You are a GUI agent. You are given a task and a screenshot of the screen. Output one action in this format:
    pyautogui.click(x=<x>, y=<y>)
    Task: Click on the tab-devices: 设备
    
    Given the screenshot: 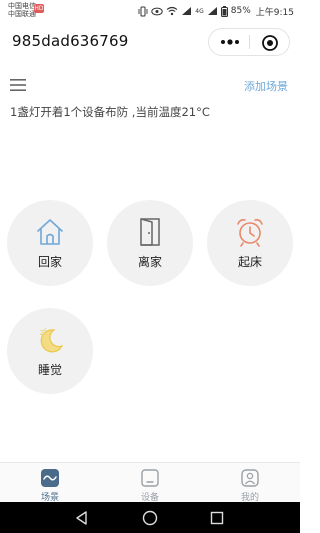 What is the action you would take?
    pyautogui.click(x=150, y=483)
    